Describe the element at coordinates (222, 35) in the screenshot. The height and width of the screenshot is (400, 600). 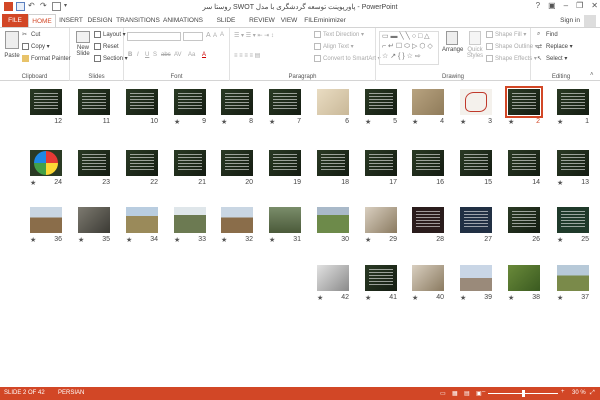
I see `clear-formatting-button: A` at that location.